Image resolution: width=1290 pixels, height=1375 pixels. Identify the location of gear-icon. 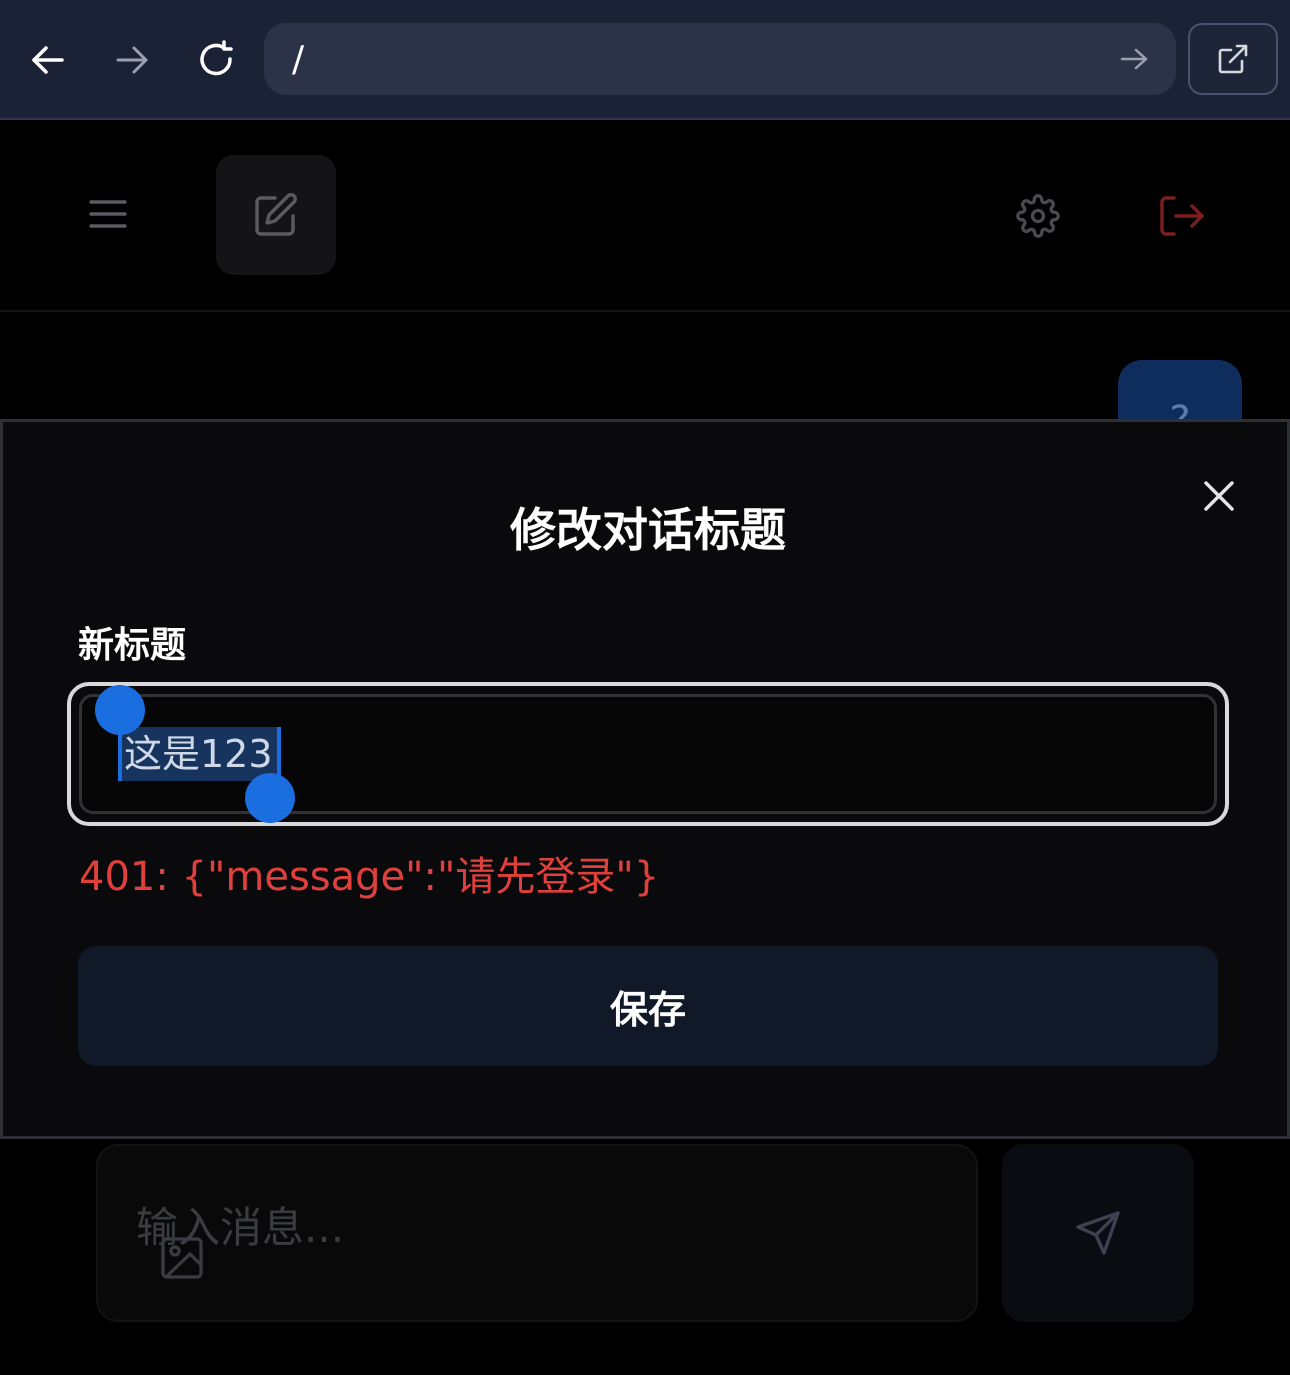
(1038, 216).